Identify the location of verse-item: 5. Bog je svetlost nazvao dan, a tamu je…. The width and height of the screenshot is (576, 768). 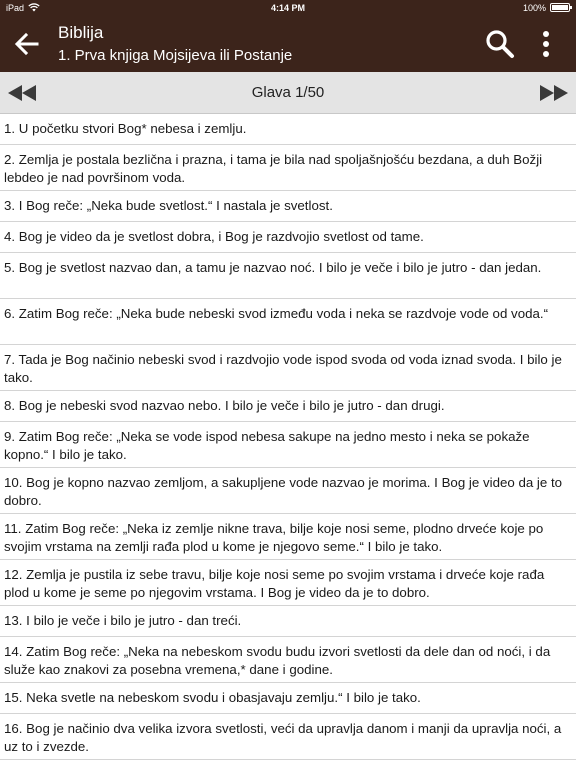
(288, 276).